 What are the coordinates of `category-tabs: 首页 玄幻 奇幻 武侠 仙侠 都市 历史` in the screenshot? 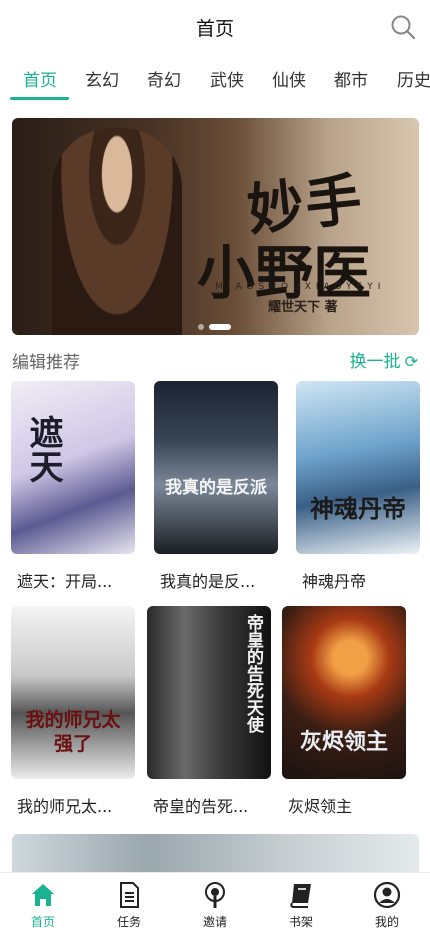 It's located at (215, 77).